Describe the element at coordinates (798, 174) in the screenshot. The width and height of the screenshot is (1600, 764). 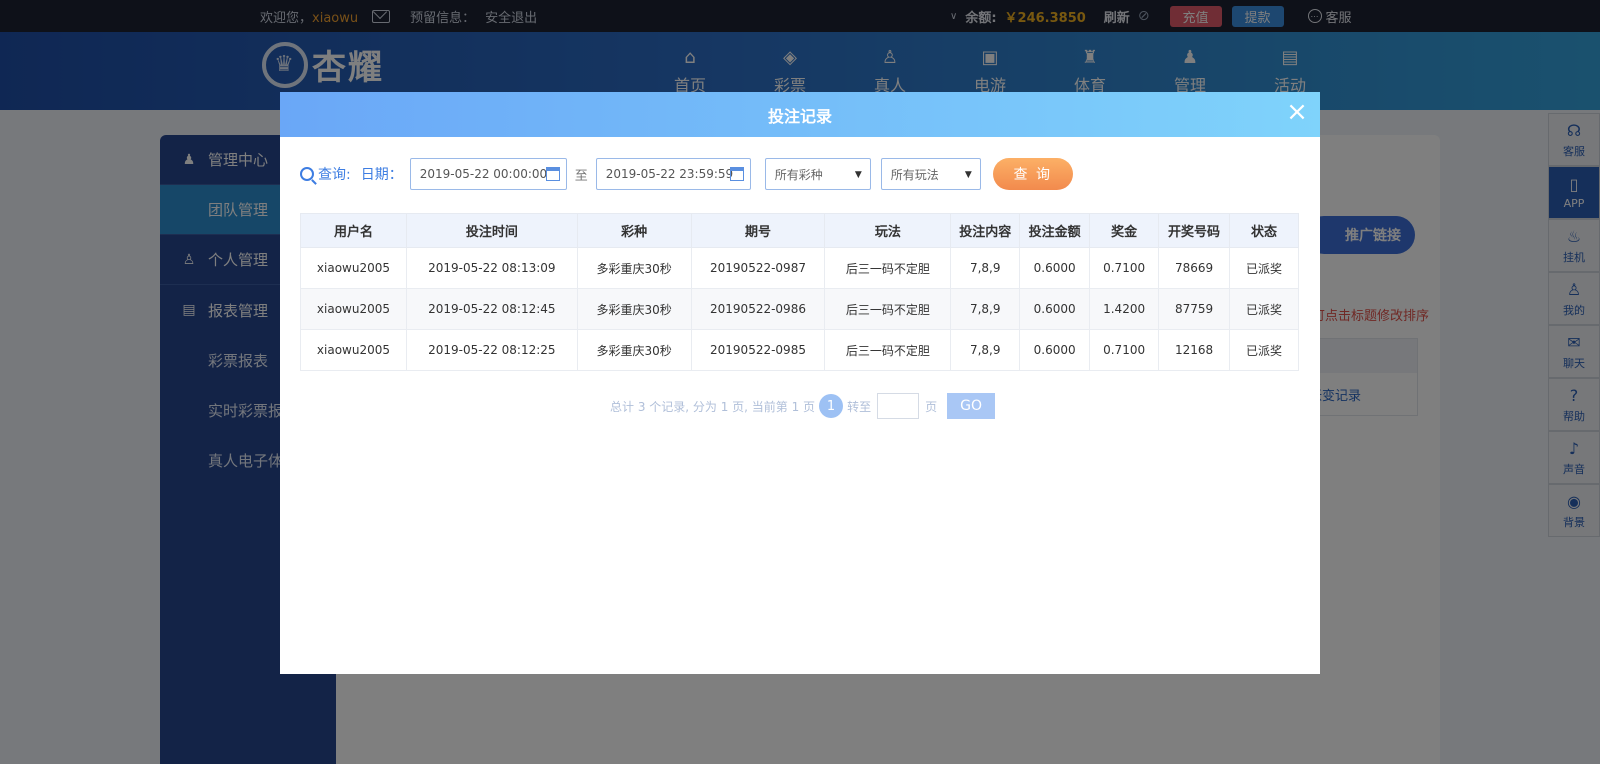
I see `lottery-type-value: 所有彩种` at that location.